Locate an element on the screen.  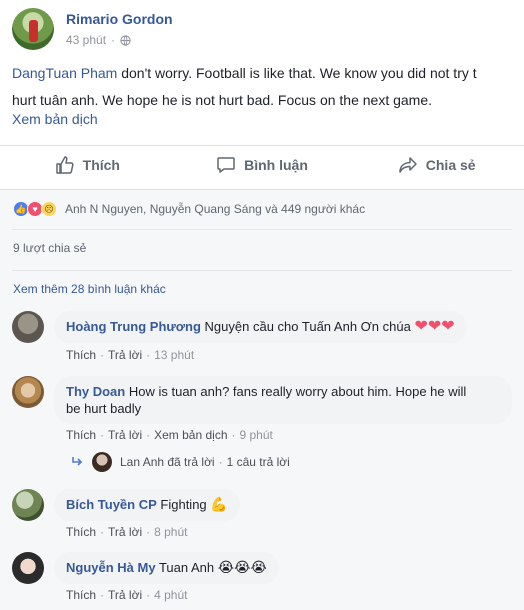
comment-actions: Thích · Trả lời · 4 phút is located at coordinates (127, 595).